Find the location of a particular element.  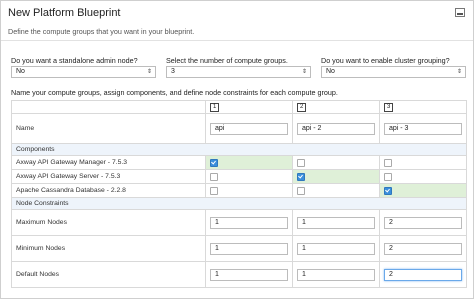

compute-groups-select-value: 3 is located at coordinates (173, 71).